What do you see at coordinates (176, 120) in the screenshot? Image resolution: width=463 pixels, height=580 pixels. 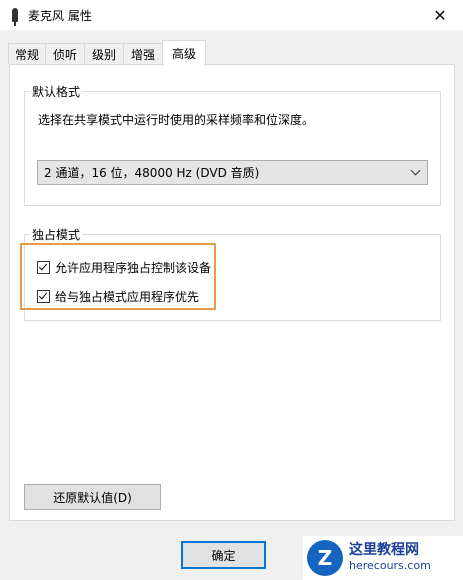 I see `default-format-description: 选择在共享模式中运行时使用的采样频率和位深度。` at bounding box center [176, 120].